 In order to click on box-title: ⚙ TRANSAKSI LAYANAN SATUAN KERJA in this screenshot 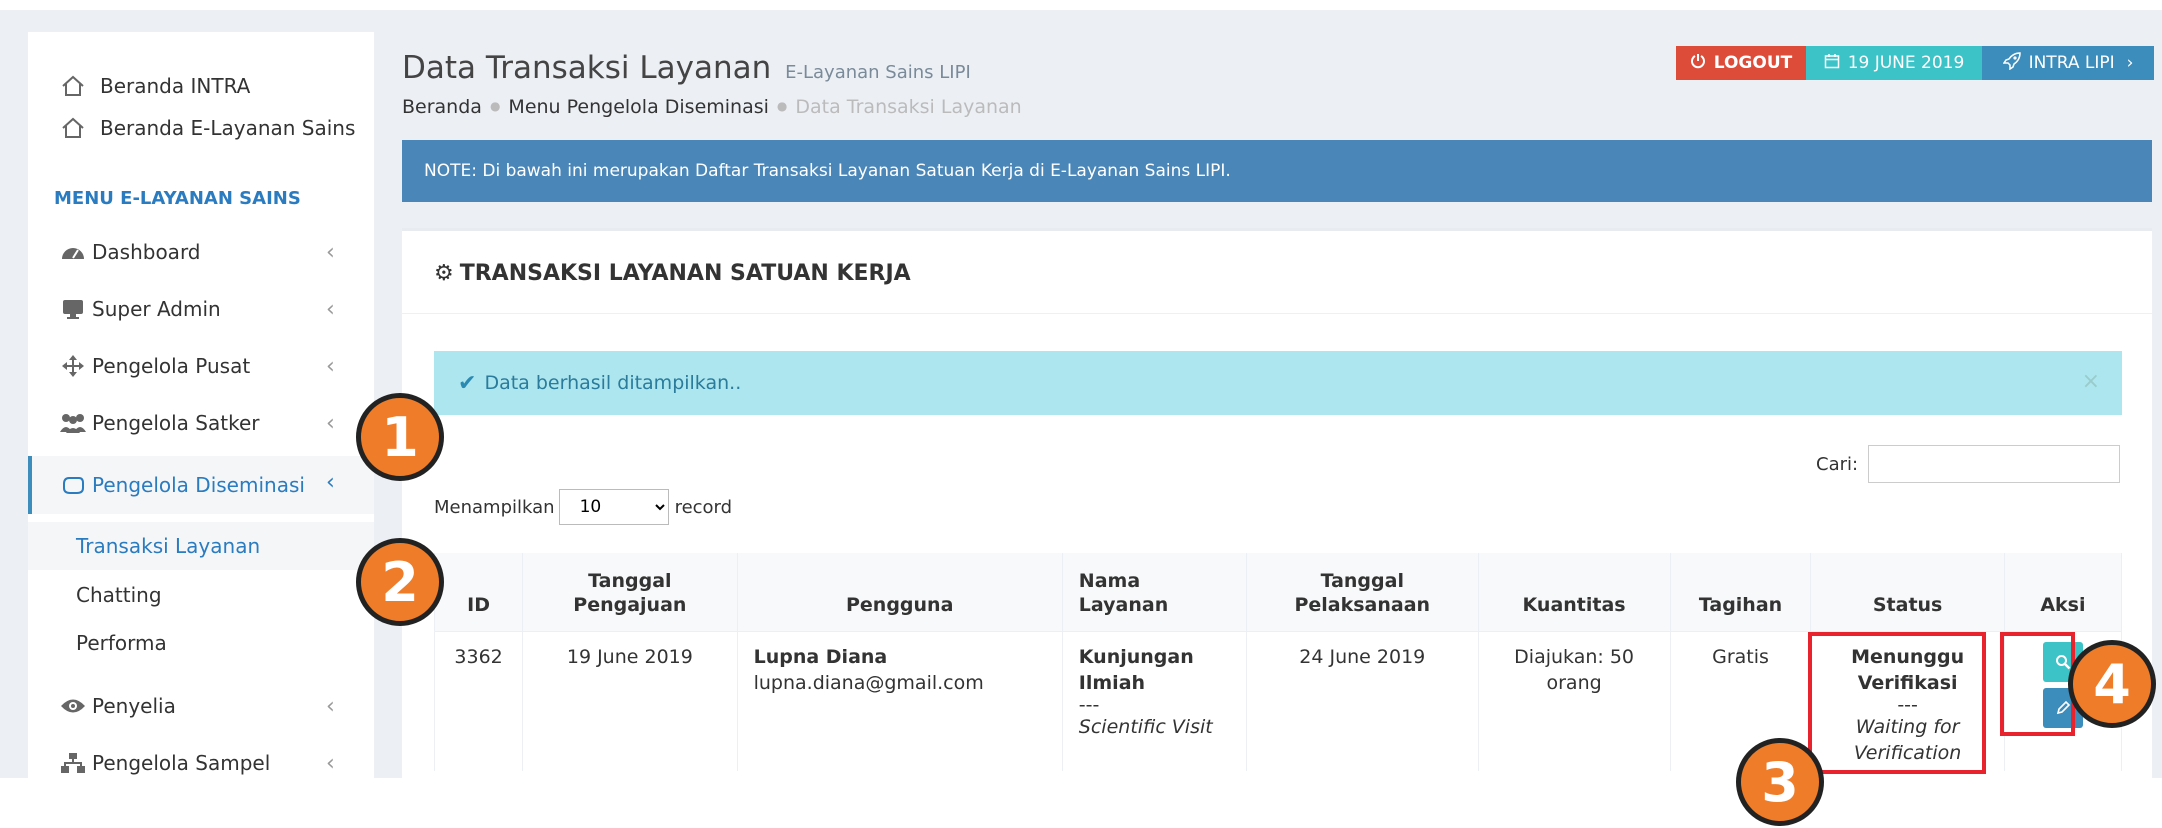, I will do `click(672, 273)`.